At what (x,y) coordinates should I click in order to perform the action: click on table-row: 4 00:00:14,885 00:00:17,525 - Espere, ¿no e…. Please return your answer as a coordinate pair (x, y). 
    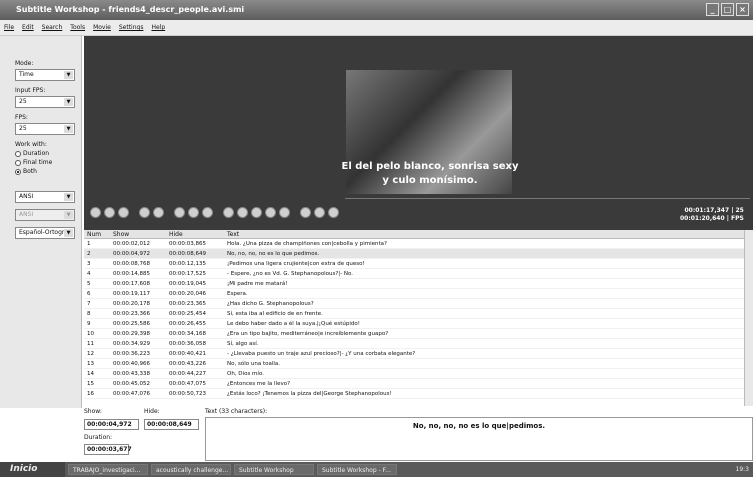
    Looking at the image, I should click on (414, 274).